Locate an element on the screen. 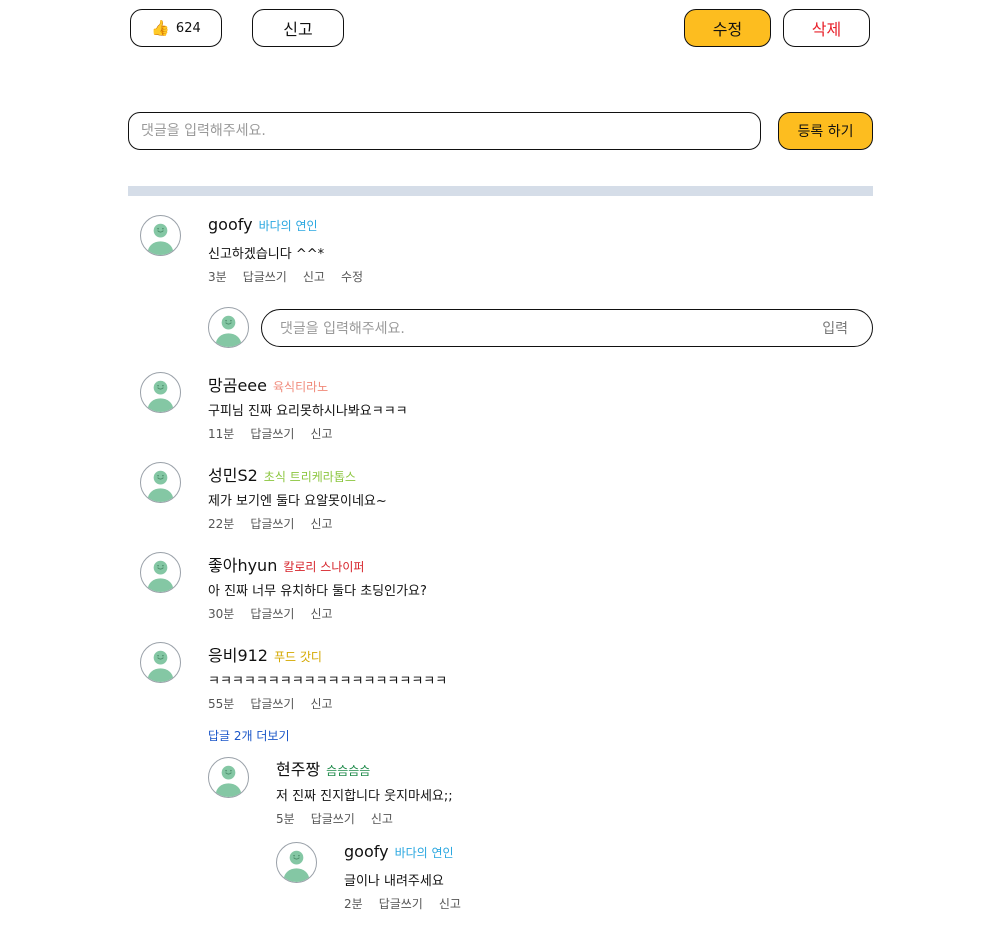 The width and height of the screenshot is (1000, 937). reply-input is located at coordinates (540, 328).